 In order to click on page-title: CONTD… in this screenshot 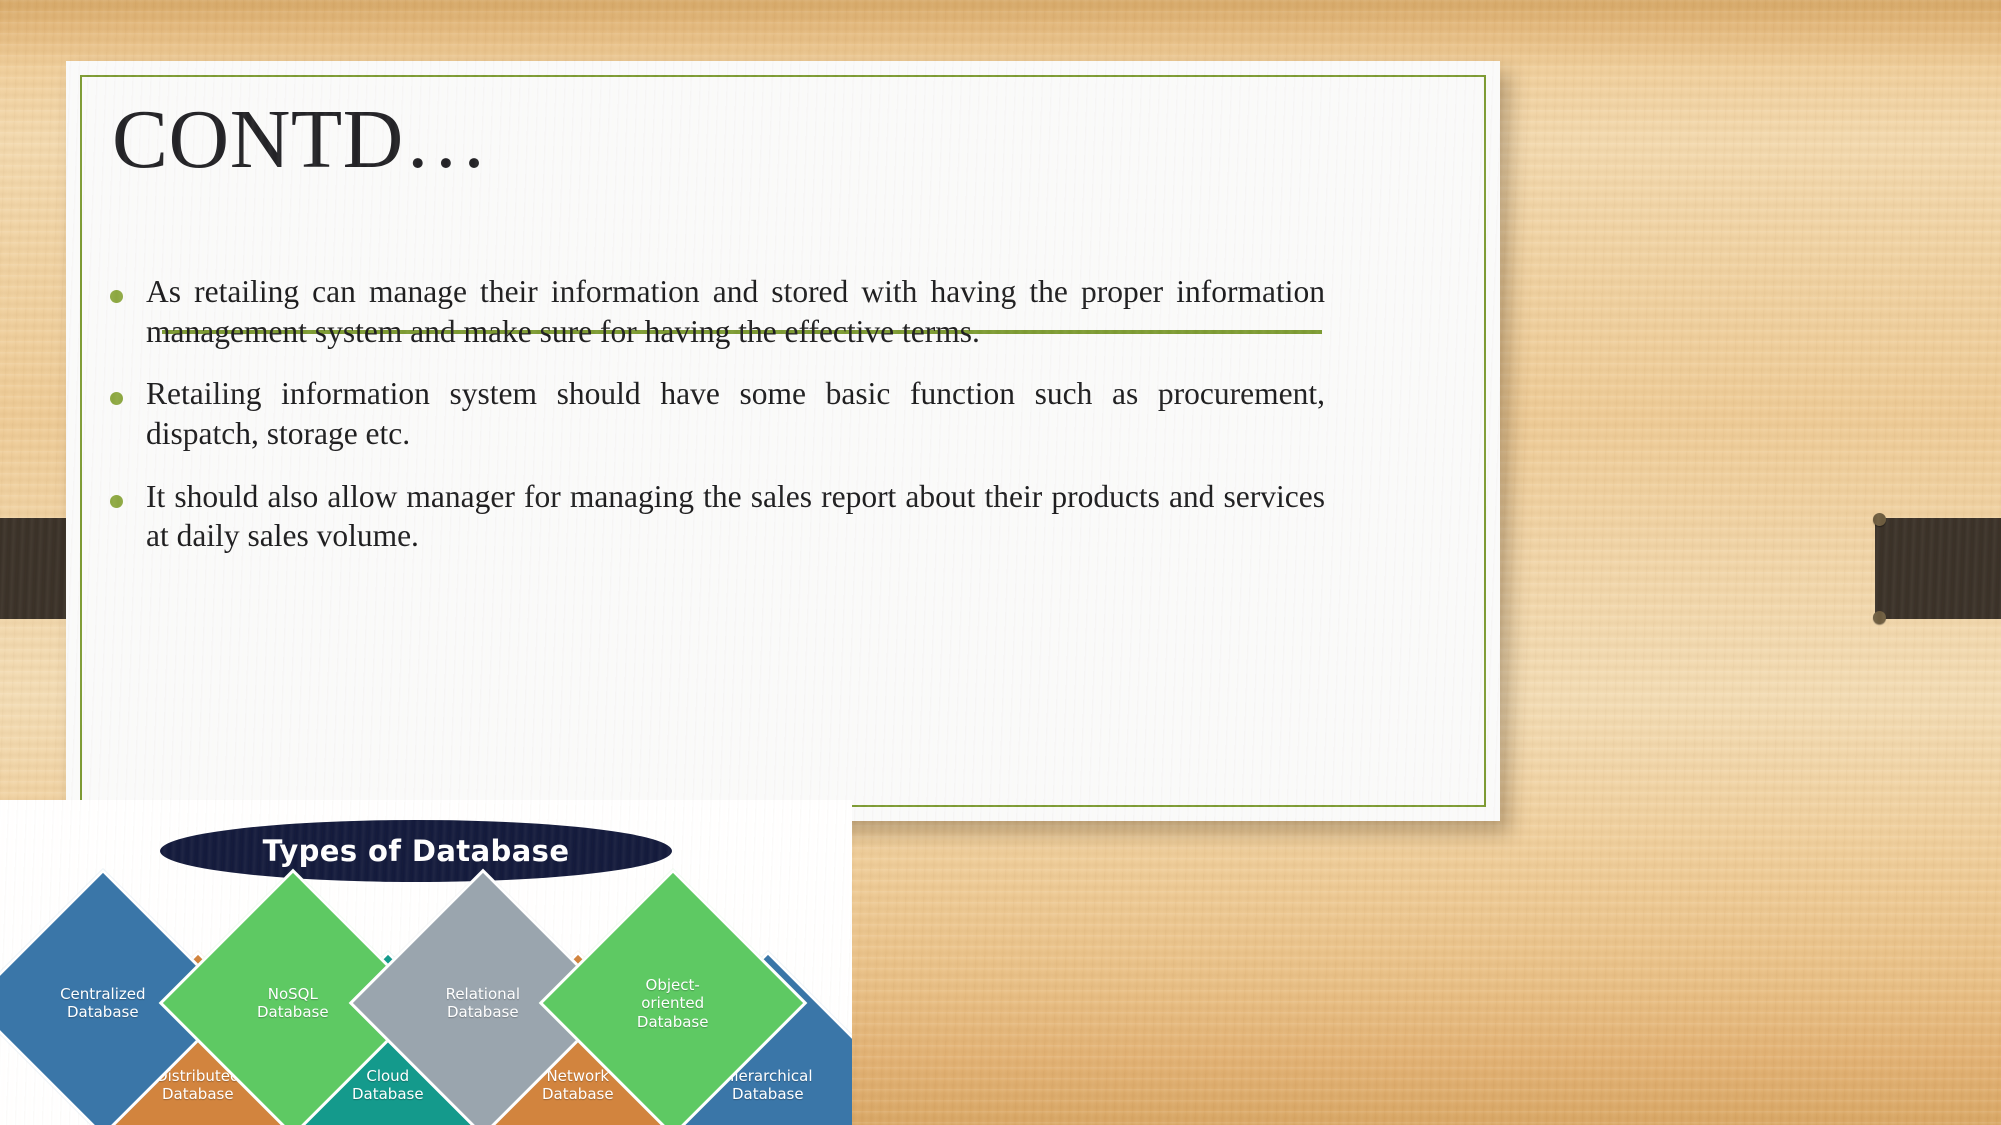, I will do `click(300, 139)`.